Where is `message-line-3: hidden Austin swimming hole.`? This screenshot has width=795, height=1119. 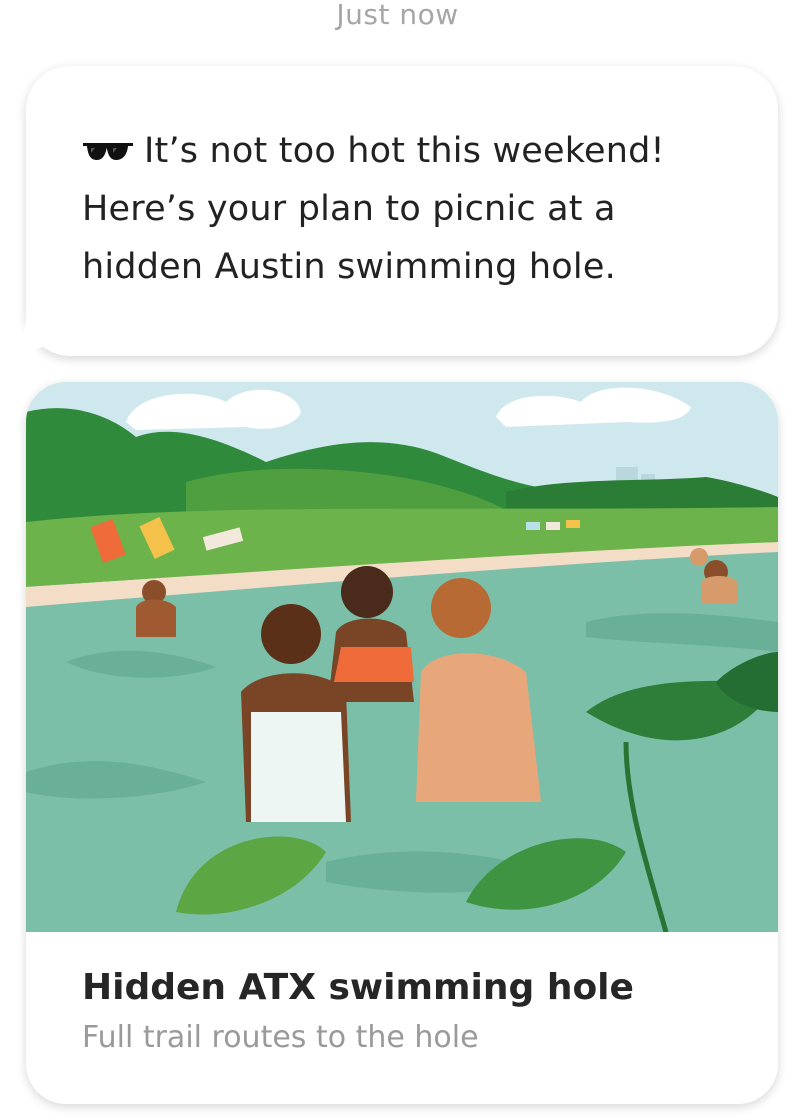
message-line-3: hidden Austin swimming hole. is located at coordinates (349, 267).